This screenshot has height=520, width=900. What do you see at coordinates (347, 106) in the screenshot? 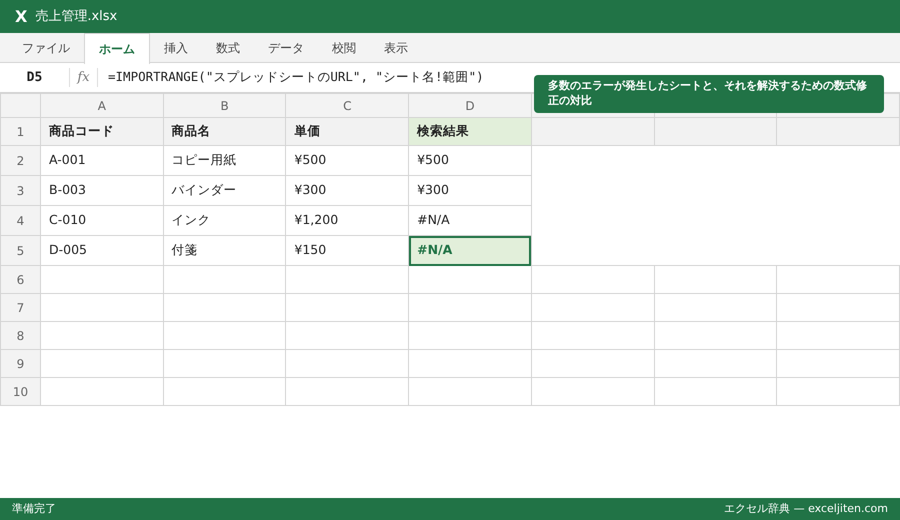
I see `column-header: C` at bounding box center [347, 106].